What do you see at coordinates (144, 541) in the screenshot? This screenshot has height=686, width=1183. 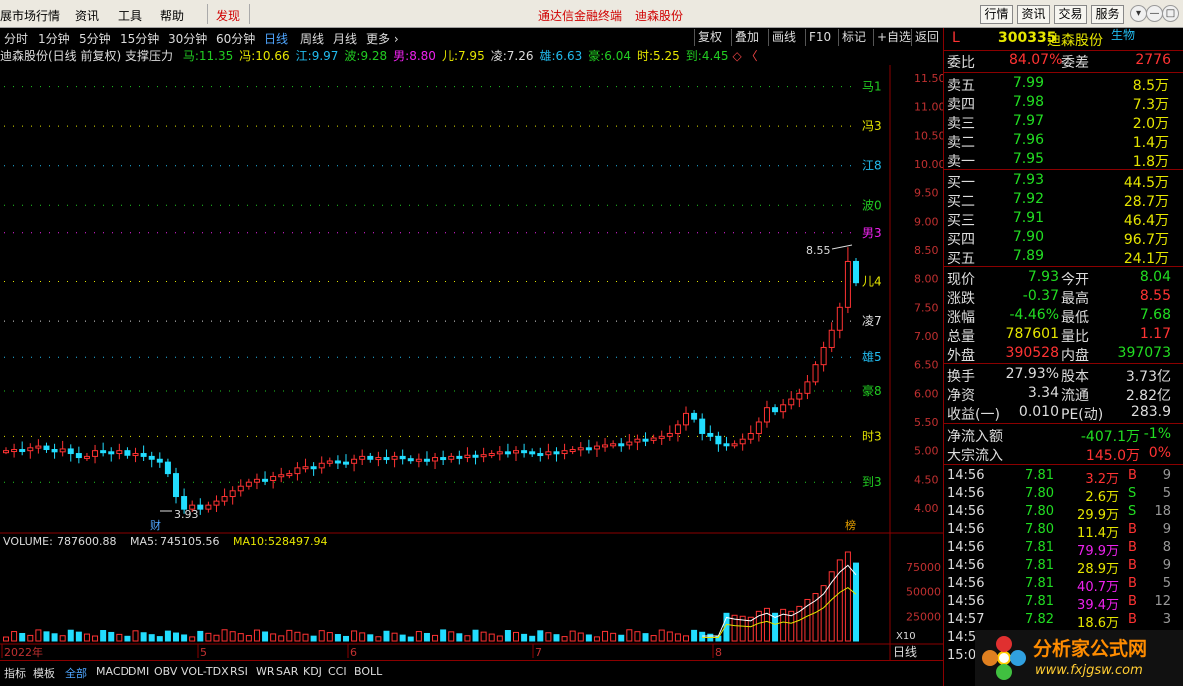 I see `ma5-label: MA5:` at bounding box center [144, 541].